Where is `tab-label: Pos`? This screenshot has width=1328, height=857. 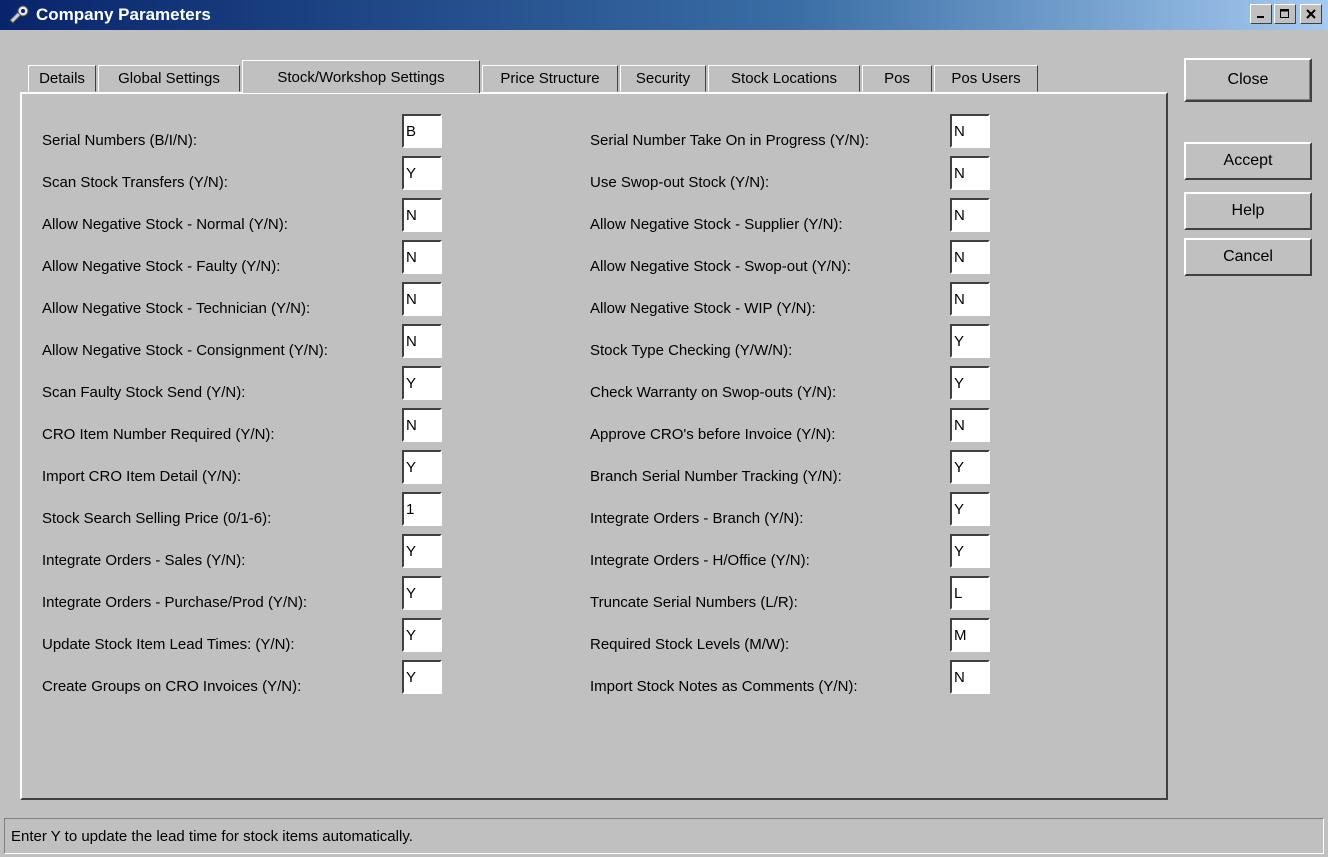 tab-label: Pos is located at coordinates (897, 78).